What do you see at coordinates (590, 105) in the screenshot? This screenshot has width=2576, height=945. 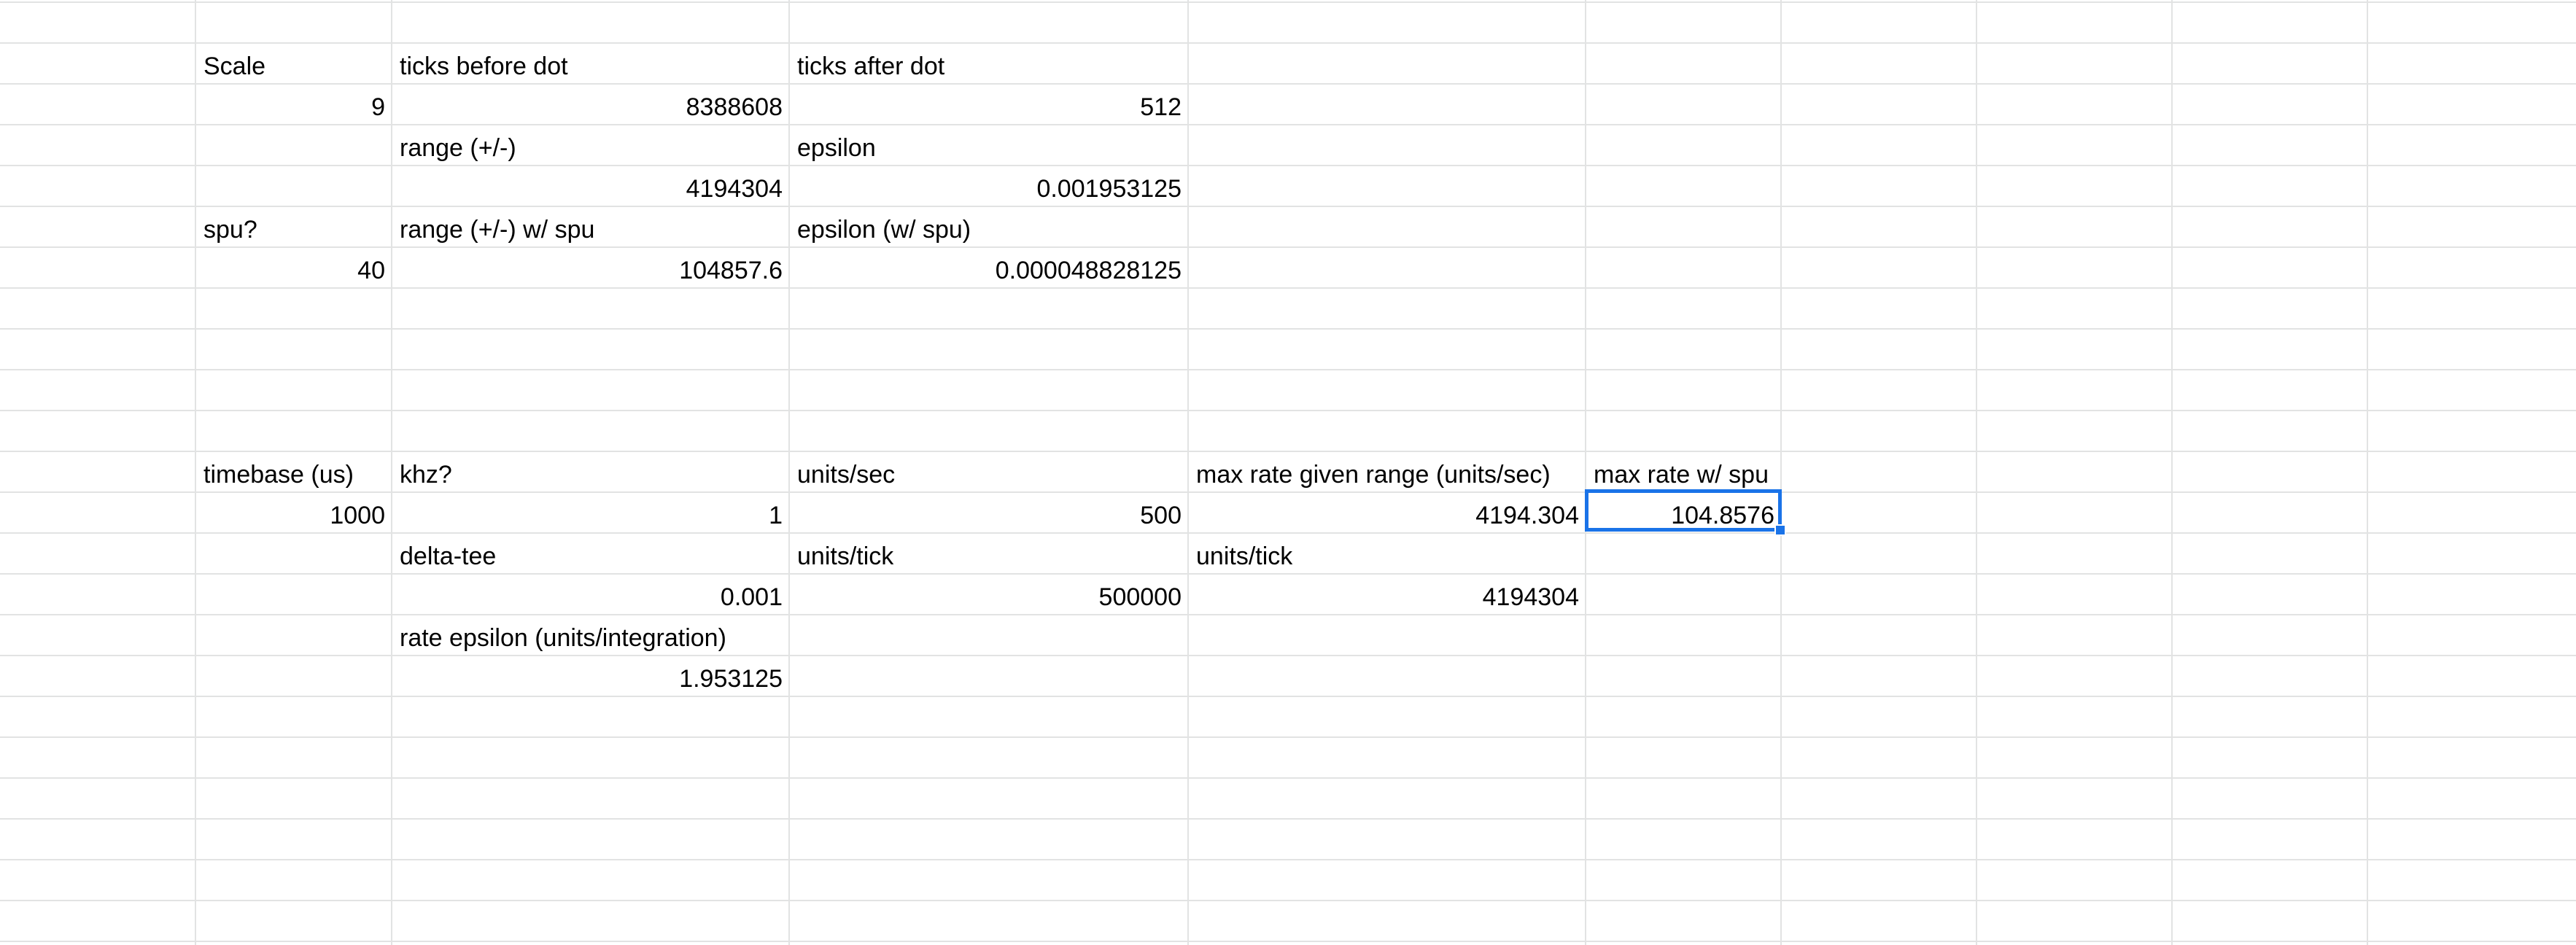 I see `cell-c3: 8388608` at bounding box center [590, 105].